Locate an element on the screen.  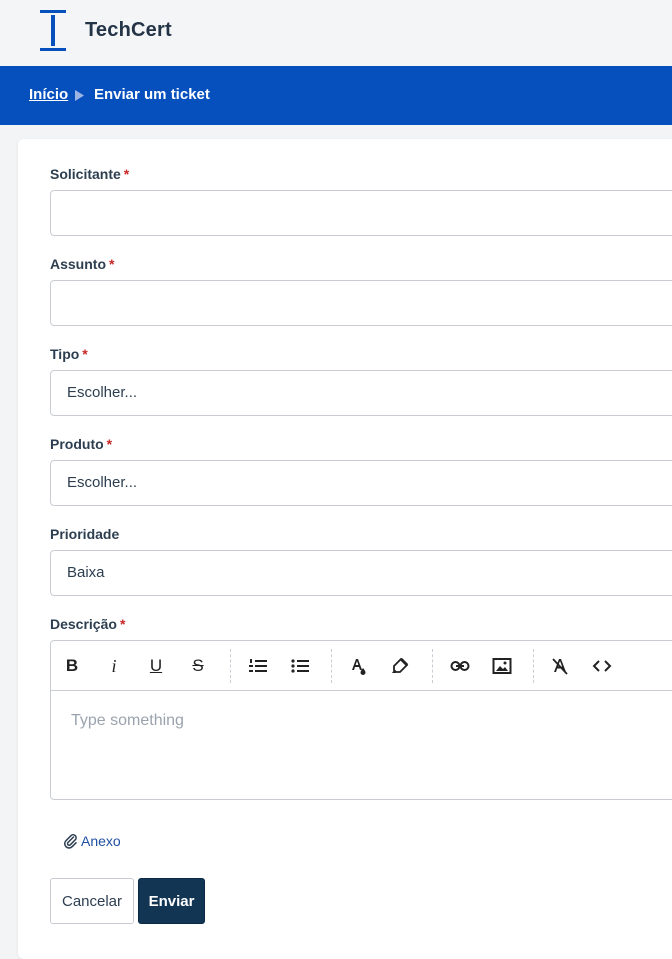
top-bar: TechCert is located at coordinates (336, 33).